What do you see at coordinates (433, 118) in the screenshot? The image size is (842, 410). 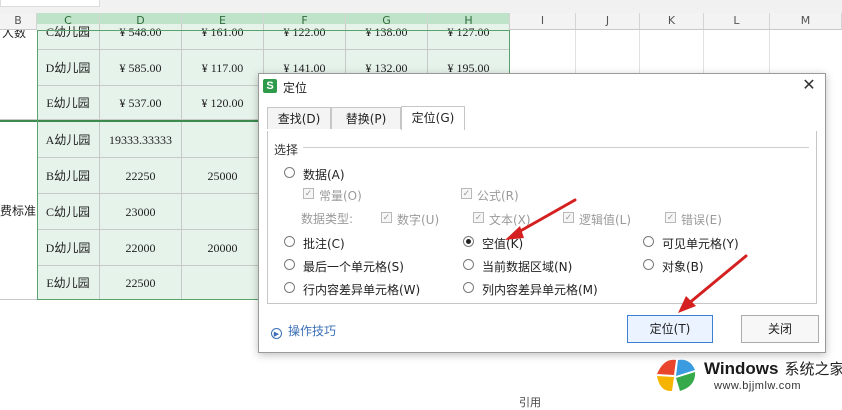 I see `tab-goto: 定位(G)` at bounding box center [433, 118].